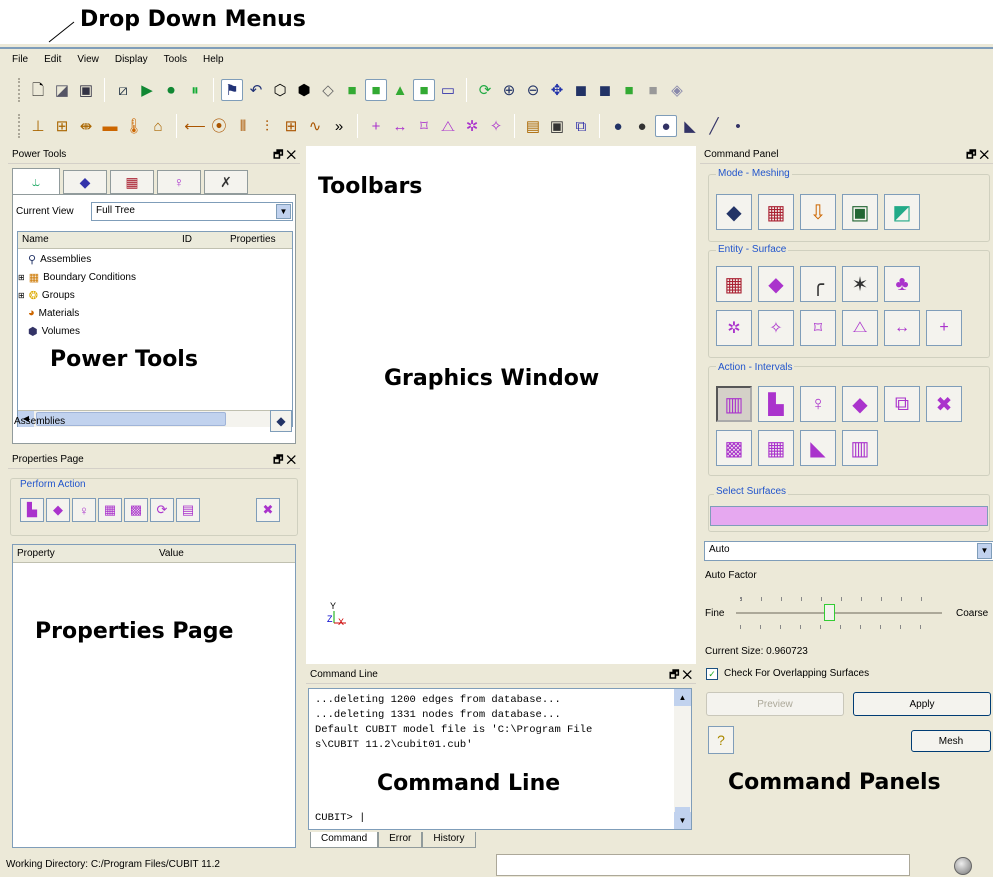 The image size is (993, 877). Describe the element at coordinates (291, 126) in the screenshot. I see `grid-icon: ⊞` at that location.